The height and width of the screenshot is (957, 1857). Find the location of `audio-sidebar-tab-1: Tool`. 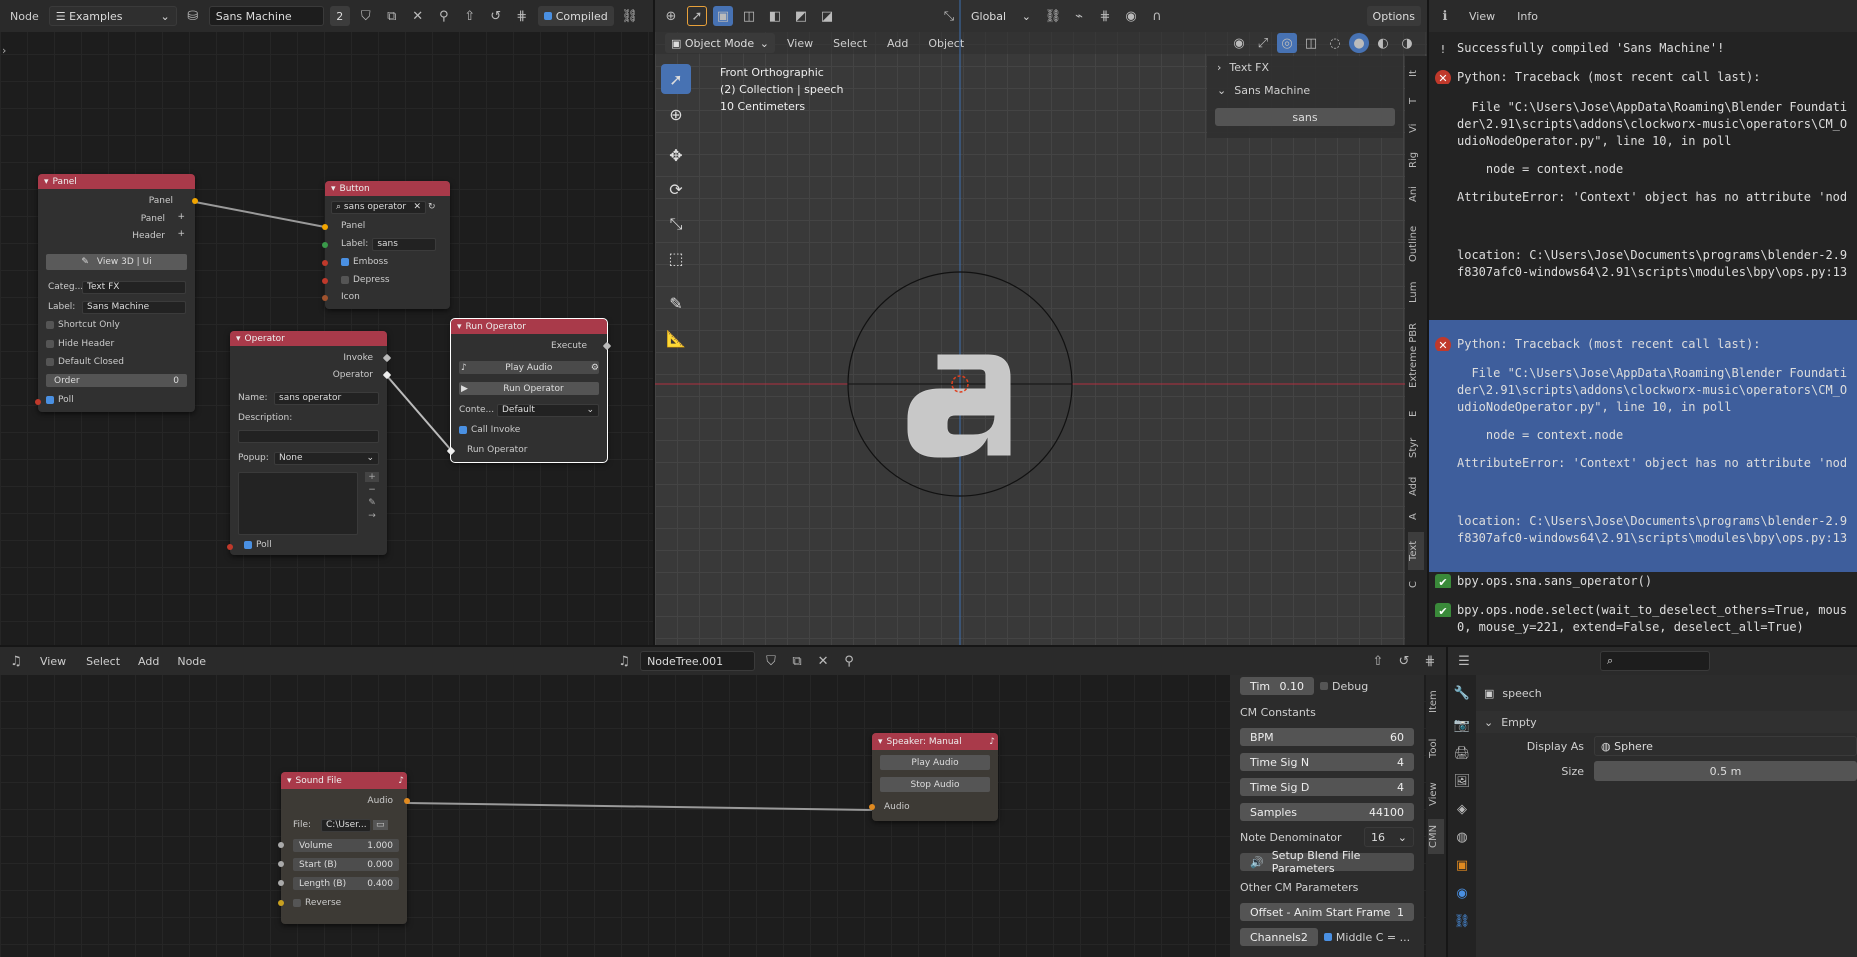

audio-sidebar-tab-1: Tool is located at coordinates (1436, 748).